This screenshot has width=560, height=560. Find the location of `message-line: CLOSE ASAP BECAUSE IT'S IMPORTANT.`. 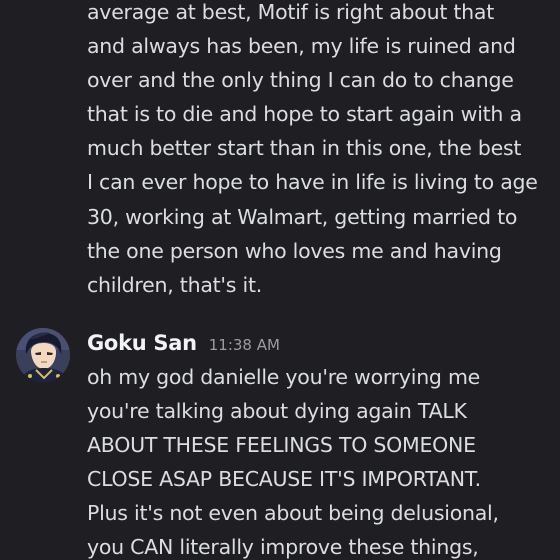

message-line: CLOSE ASAP BECAUSE IT'S IMPORTANT. is located at coordinates (284, 479).